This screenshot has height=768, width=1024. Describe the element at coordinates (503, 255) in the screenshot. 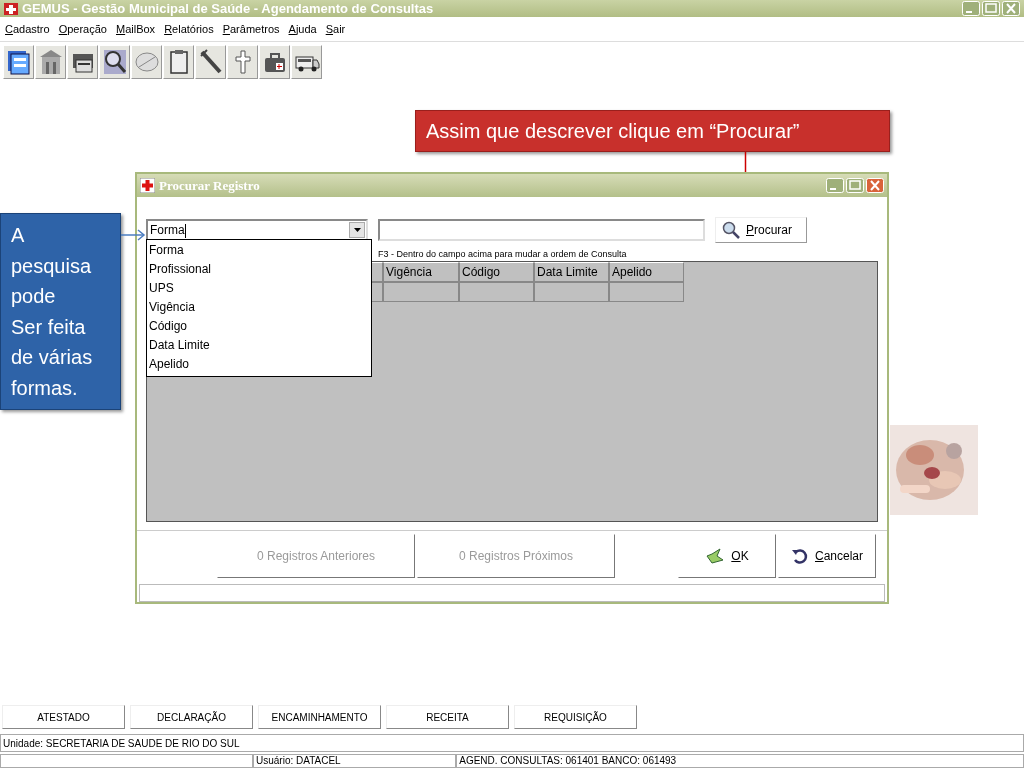

I see `hint-text: F3 - Dentro do campo acima para mudar a ordem de Consulta` at that location.